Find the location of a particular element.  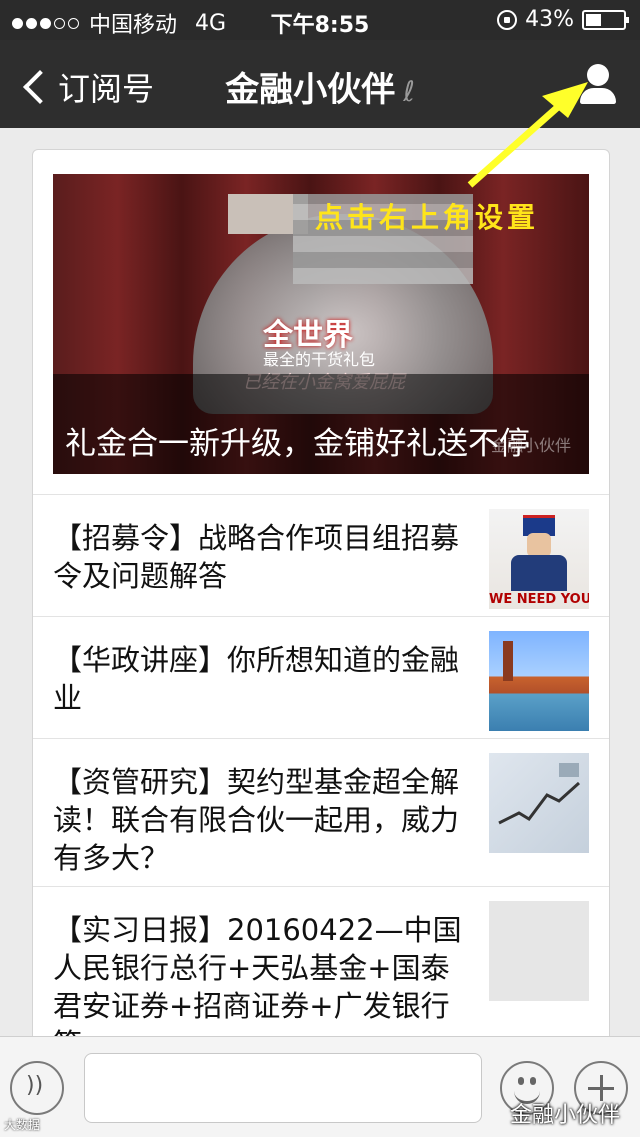

message-input is located at coordinates (283, 1088).